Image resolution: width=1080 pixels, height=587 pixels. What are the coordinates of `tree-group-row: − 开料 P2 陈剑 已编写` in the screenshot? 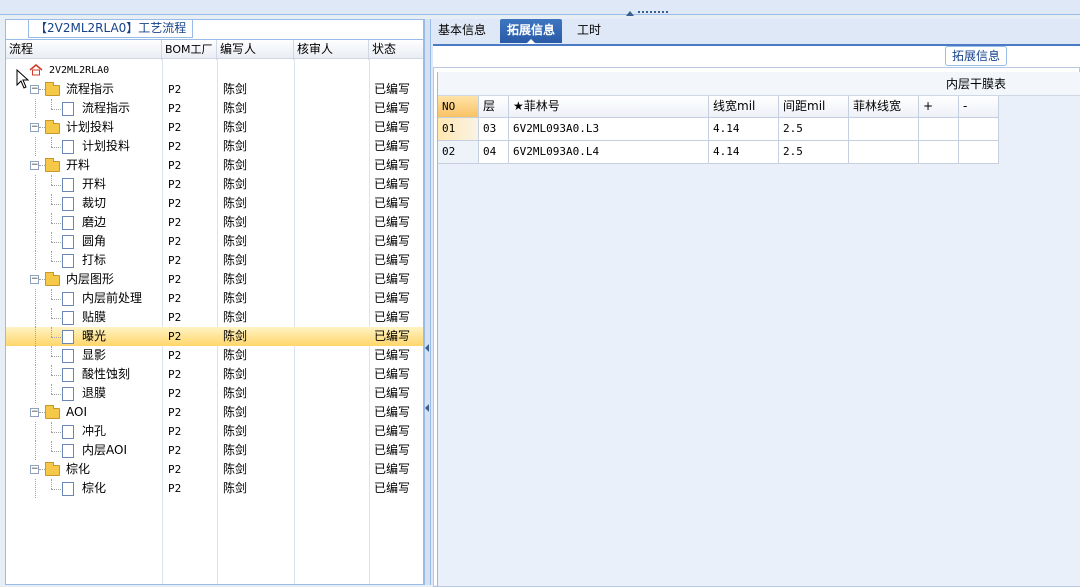 It's located at (214, 165).